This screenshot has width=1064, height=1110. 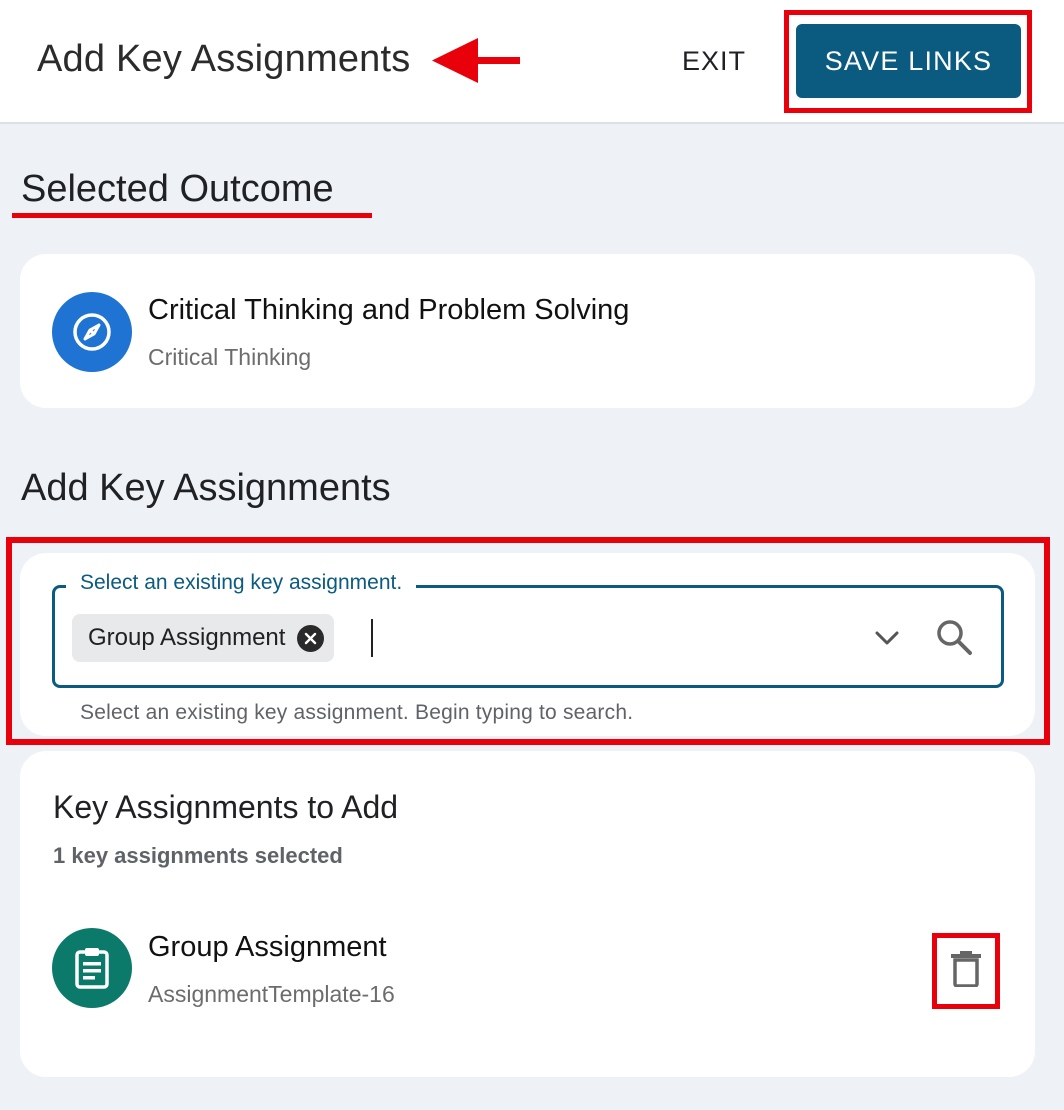 What do you see at coordinates (226, 807) in the screenshot?
I see `assignments-to-add-heading: Key Assignments to Add` at bounding box center [226, 807].